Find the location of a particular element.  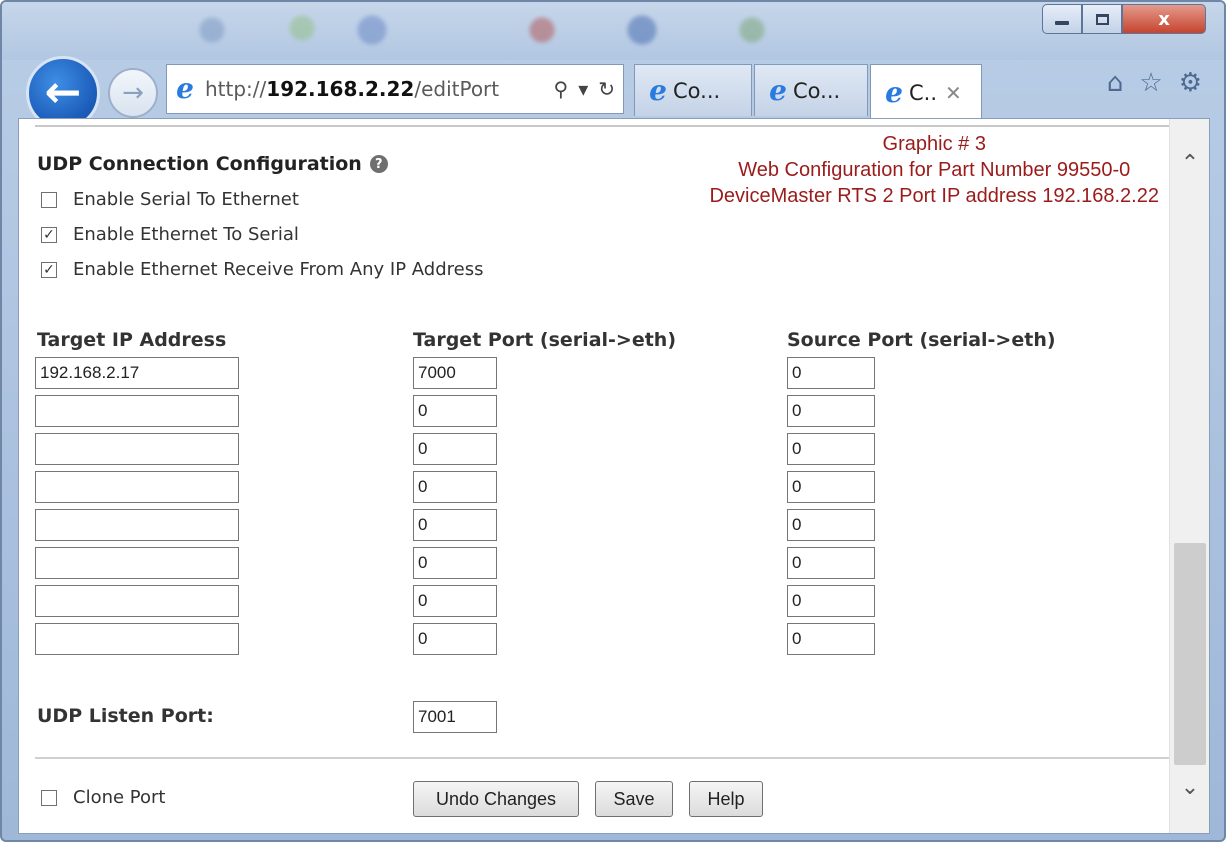

column-header-target-ip: Target IP Address is located at coordinates (132, 340).